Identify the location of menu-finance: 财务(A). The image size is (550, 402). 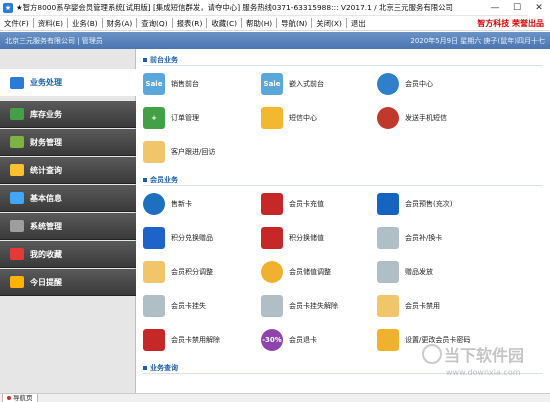
(120, 23).